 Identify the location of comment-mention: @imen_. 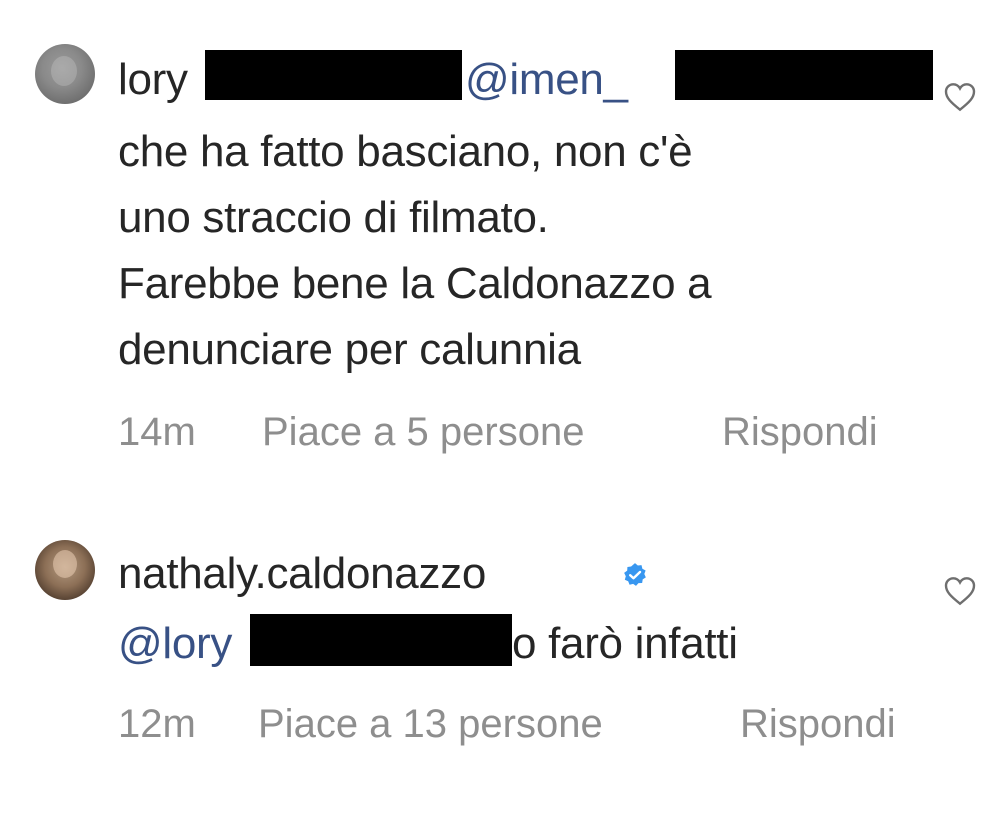
(546, 80).